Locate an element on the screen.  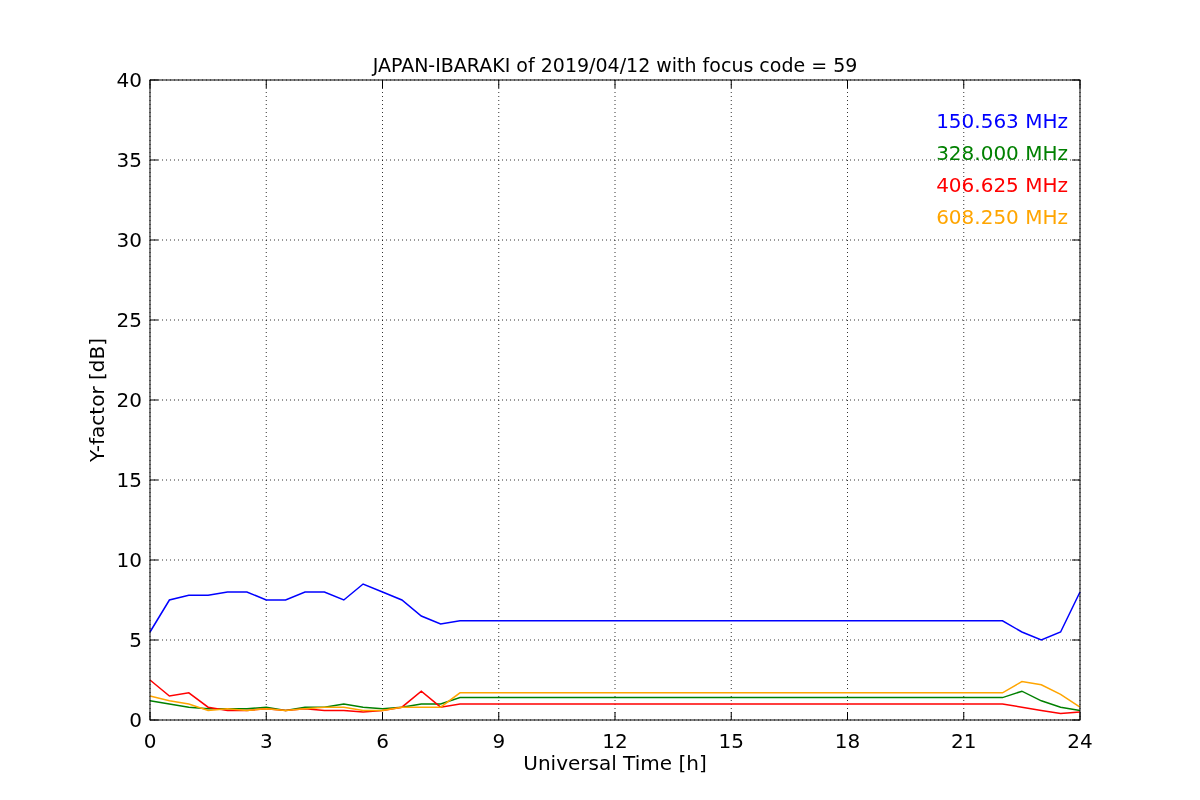
y-tick-label: 35 is located at coordinates (129, 160).